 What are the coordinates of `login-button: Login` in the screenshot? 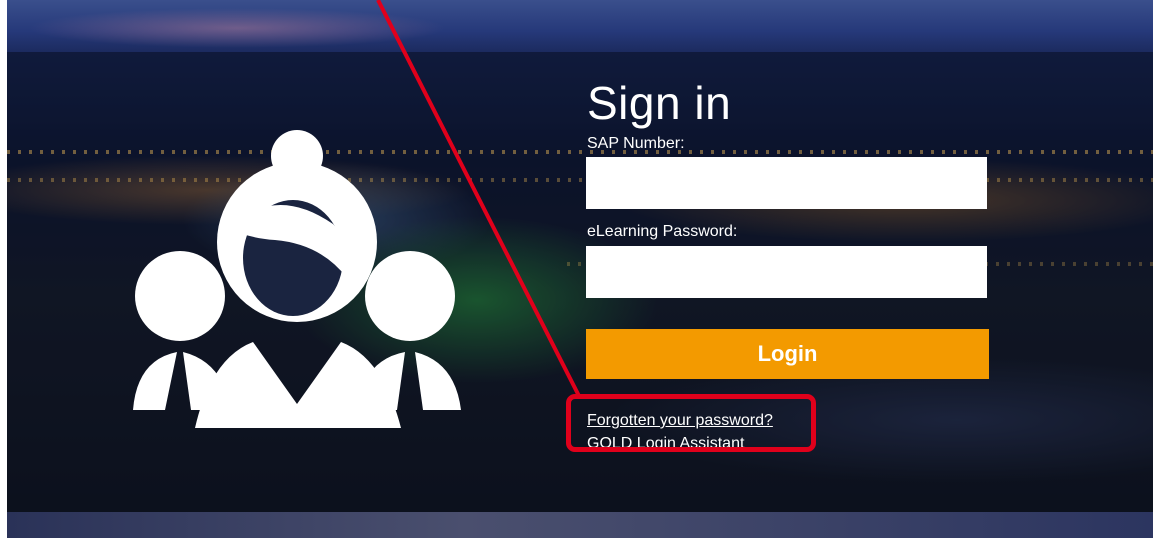 It's located at (787, 354).